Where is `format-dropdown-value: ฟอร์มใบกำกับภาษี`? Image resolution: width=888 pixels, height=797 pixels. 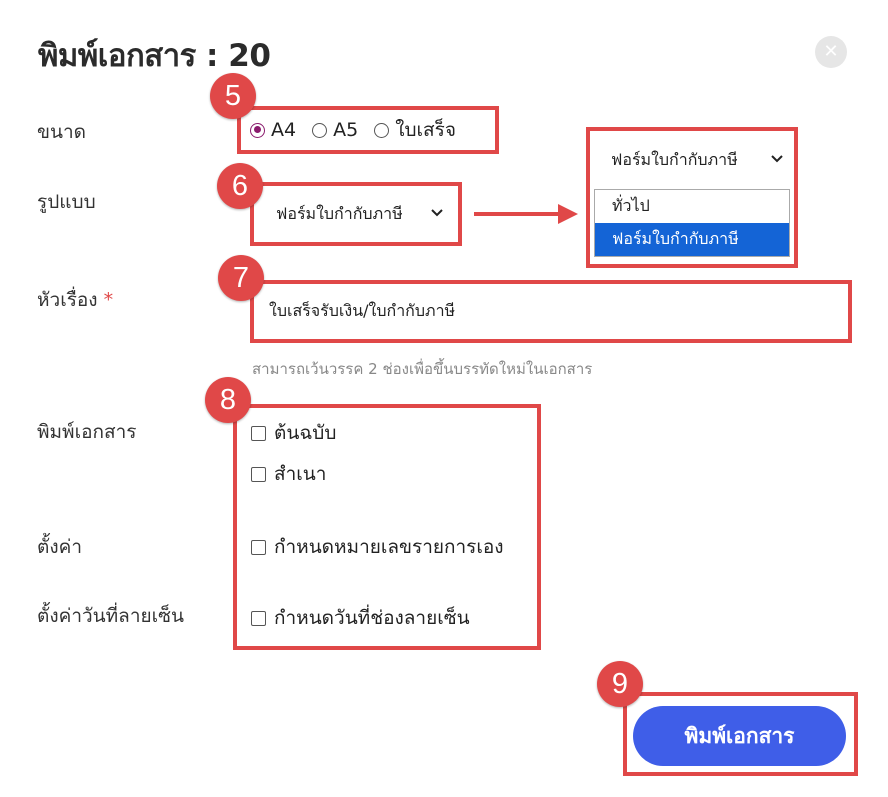 format-dropdown-value: ฟอร์มใบกำกับภาษี is located at coordinates (674, 159).